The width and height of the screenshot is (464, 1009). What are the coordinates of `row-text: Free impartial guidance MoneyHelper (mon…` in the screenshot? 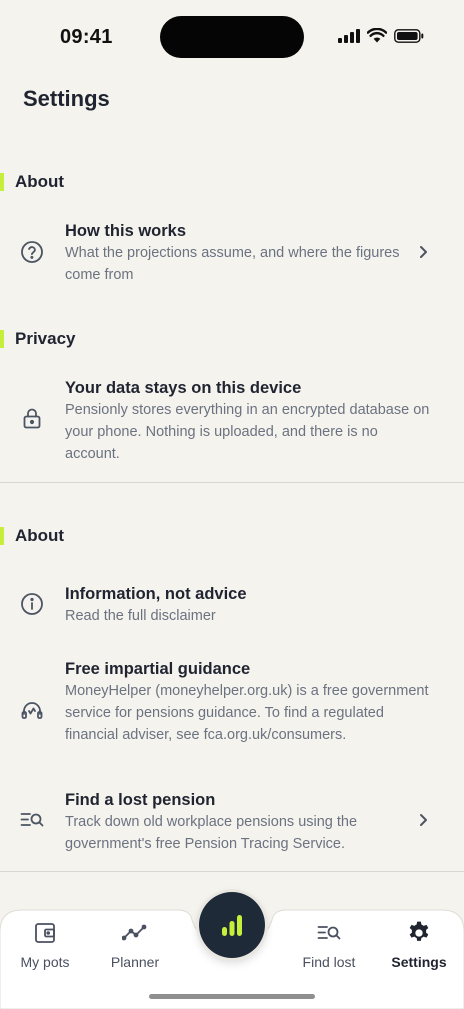 It's located at (247, 702).